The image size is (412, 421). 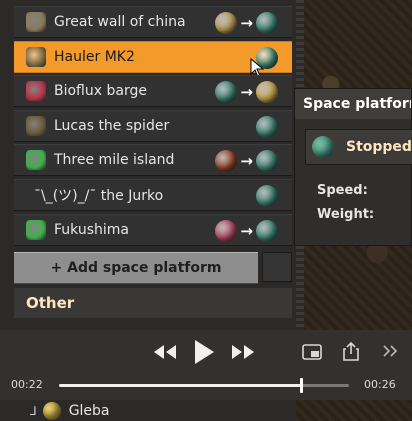 What do you see at coordinates (91, 229) in the screenshot?
I see `platform-name: Fukushima` at bounding box center [91, 229].